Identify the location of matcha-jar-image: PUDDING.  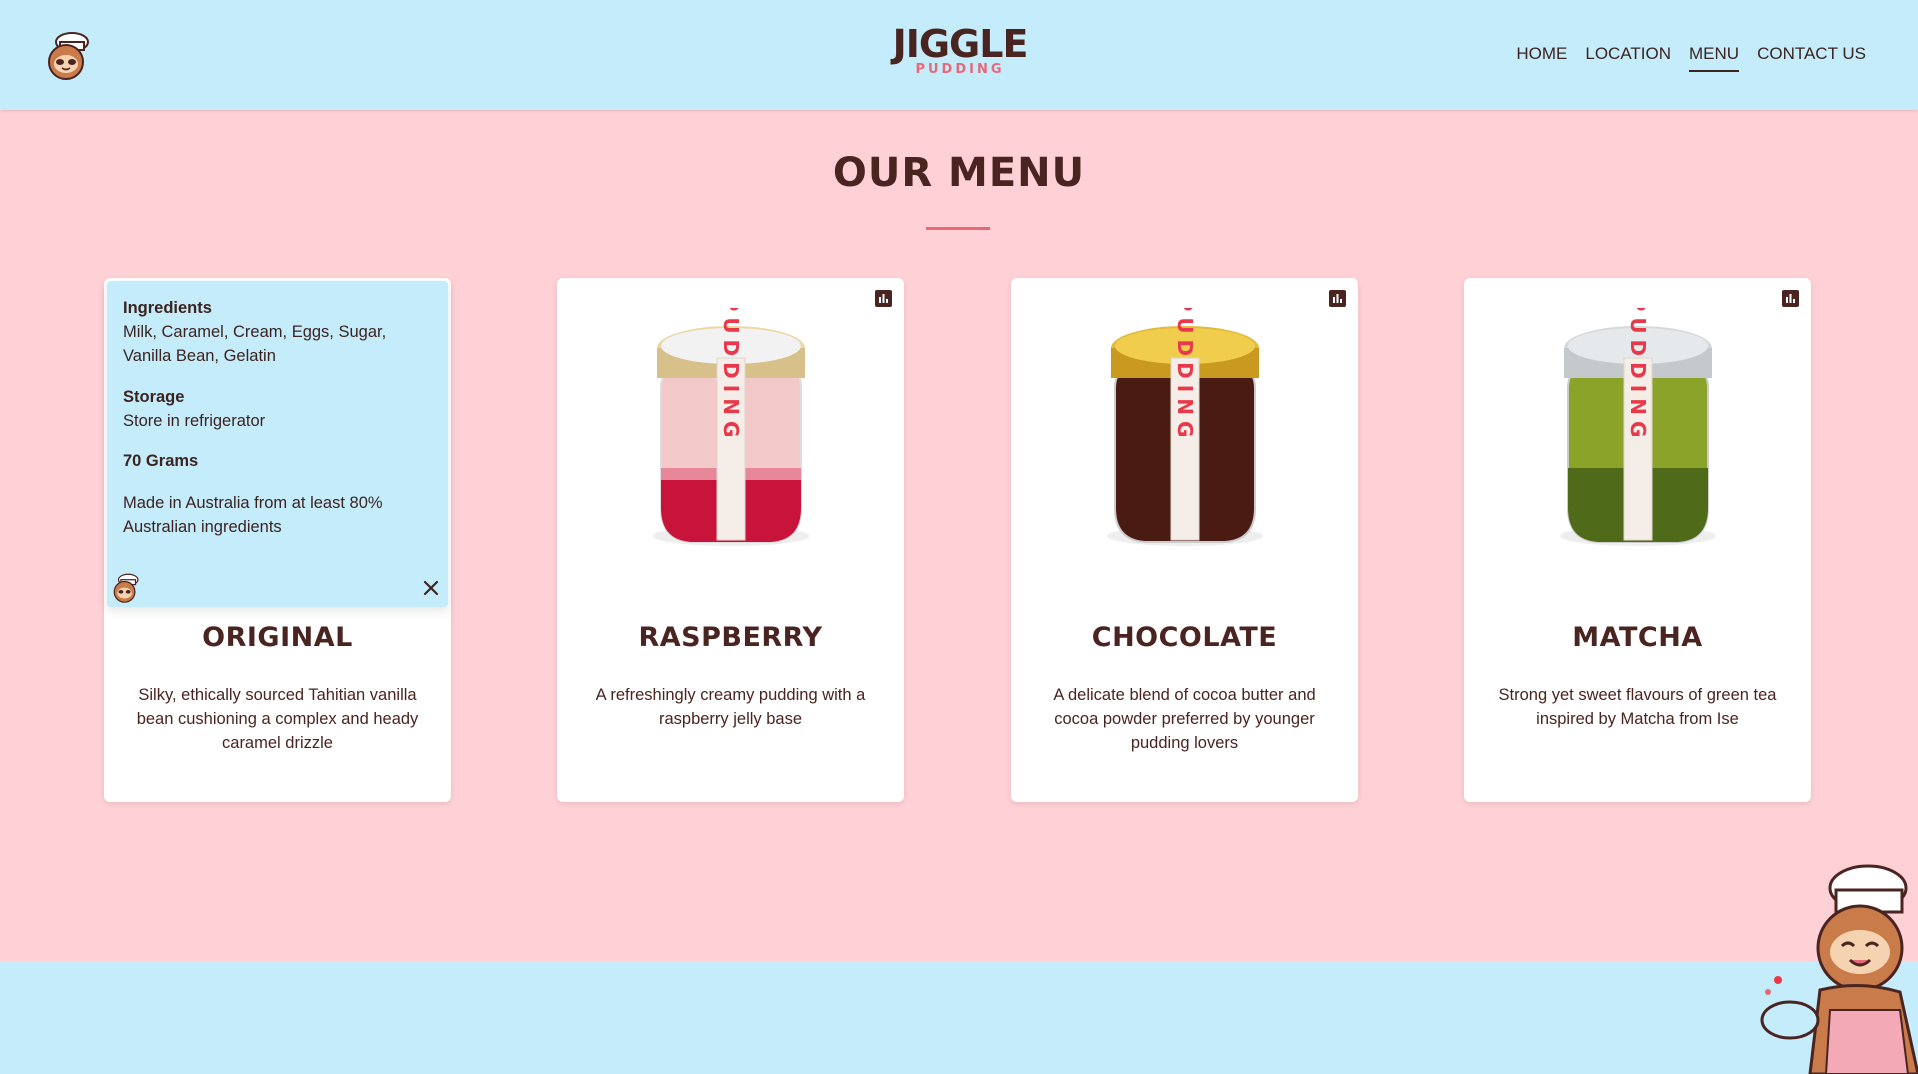
(1637, 427).